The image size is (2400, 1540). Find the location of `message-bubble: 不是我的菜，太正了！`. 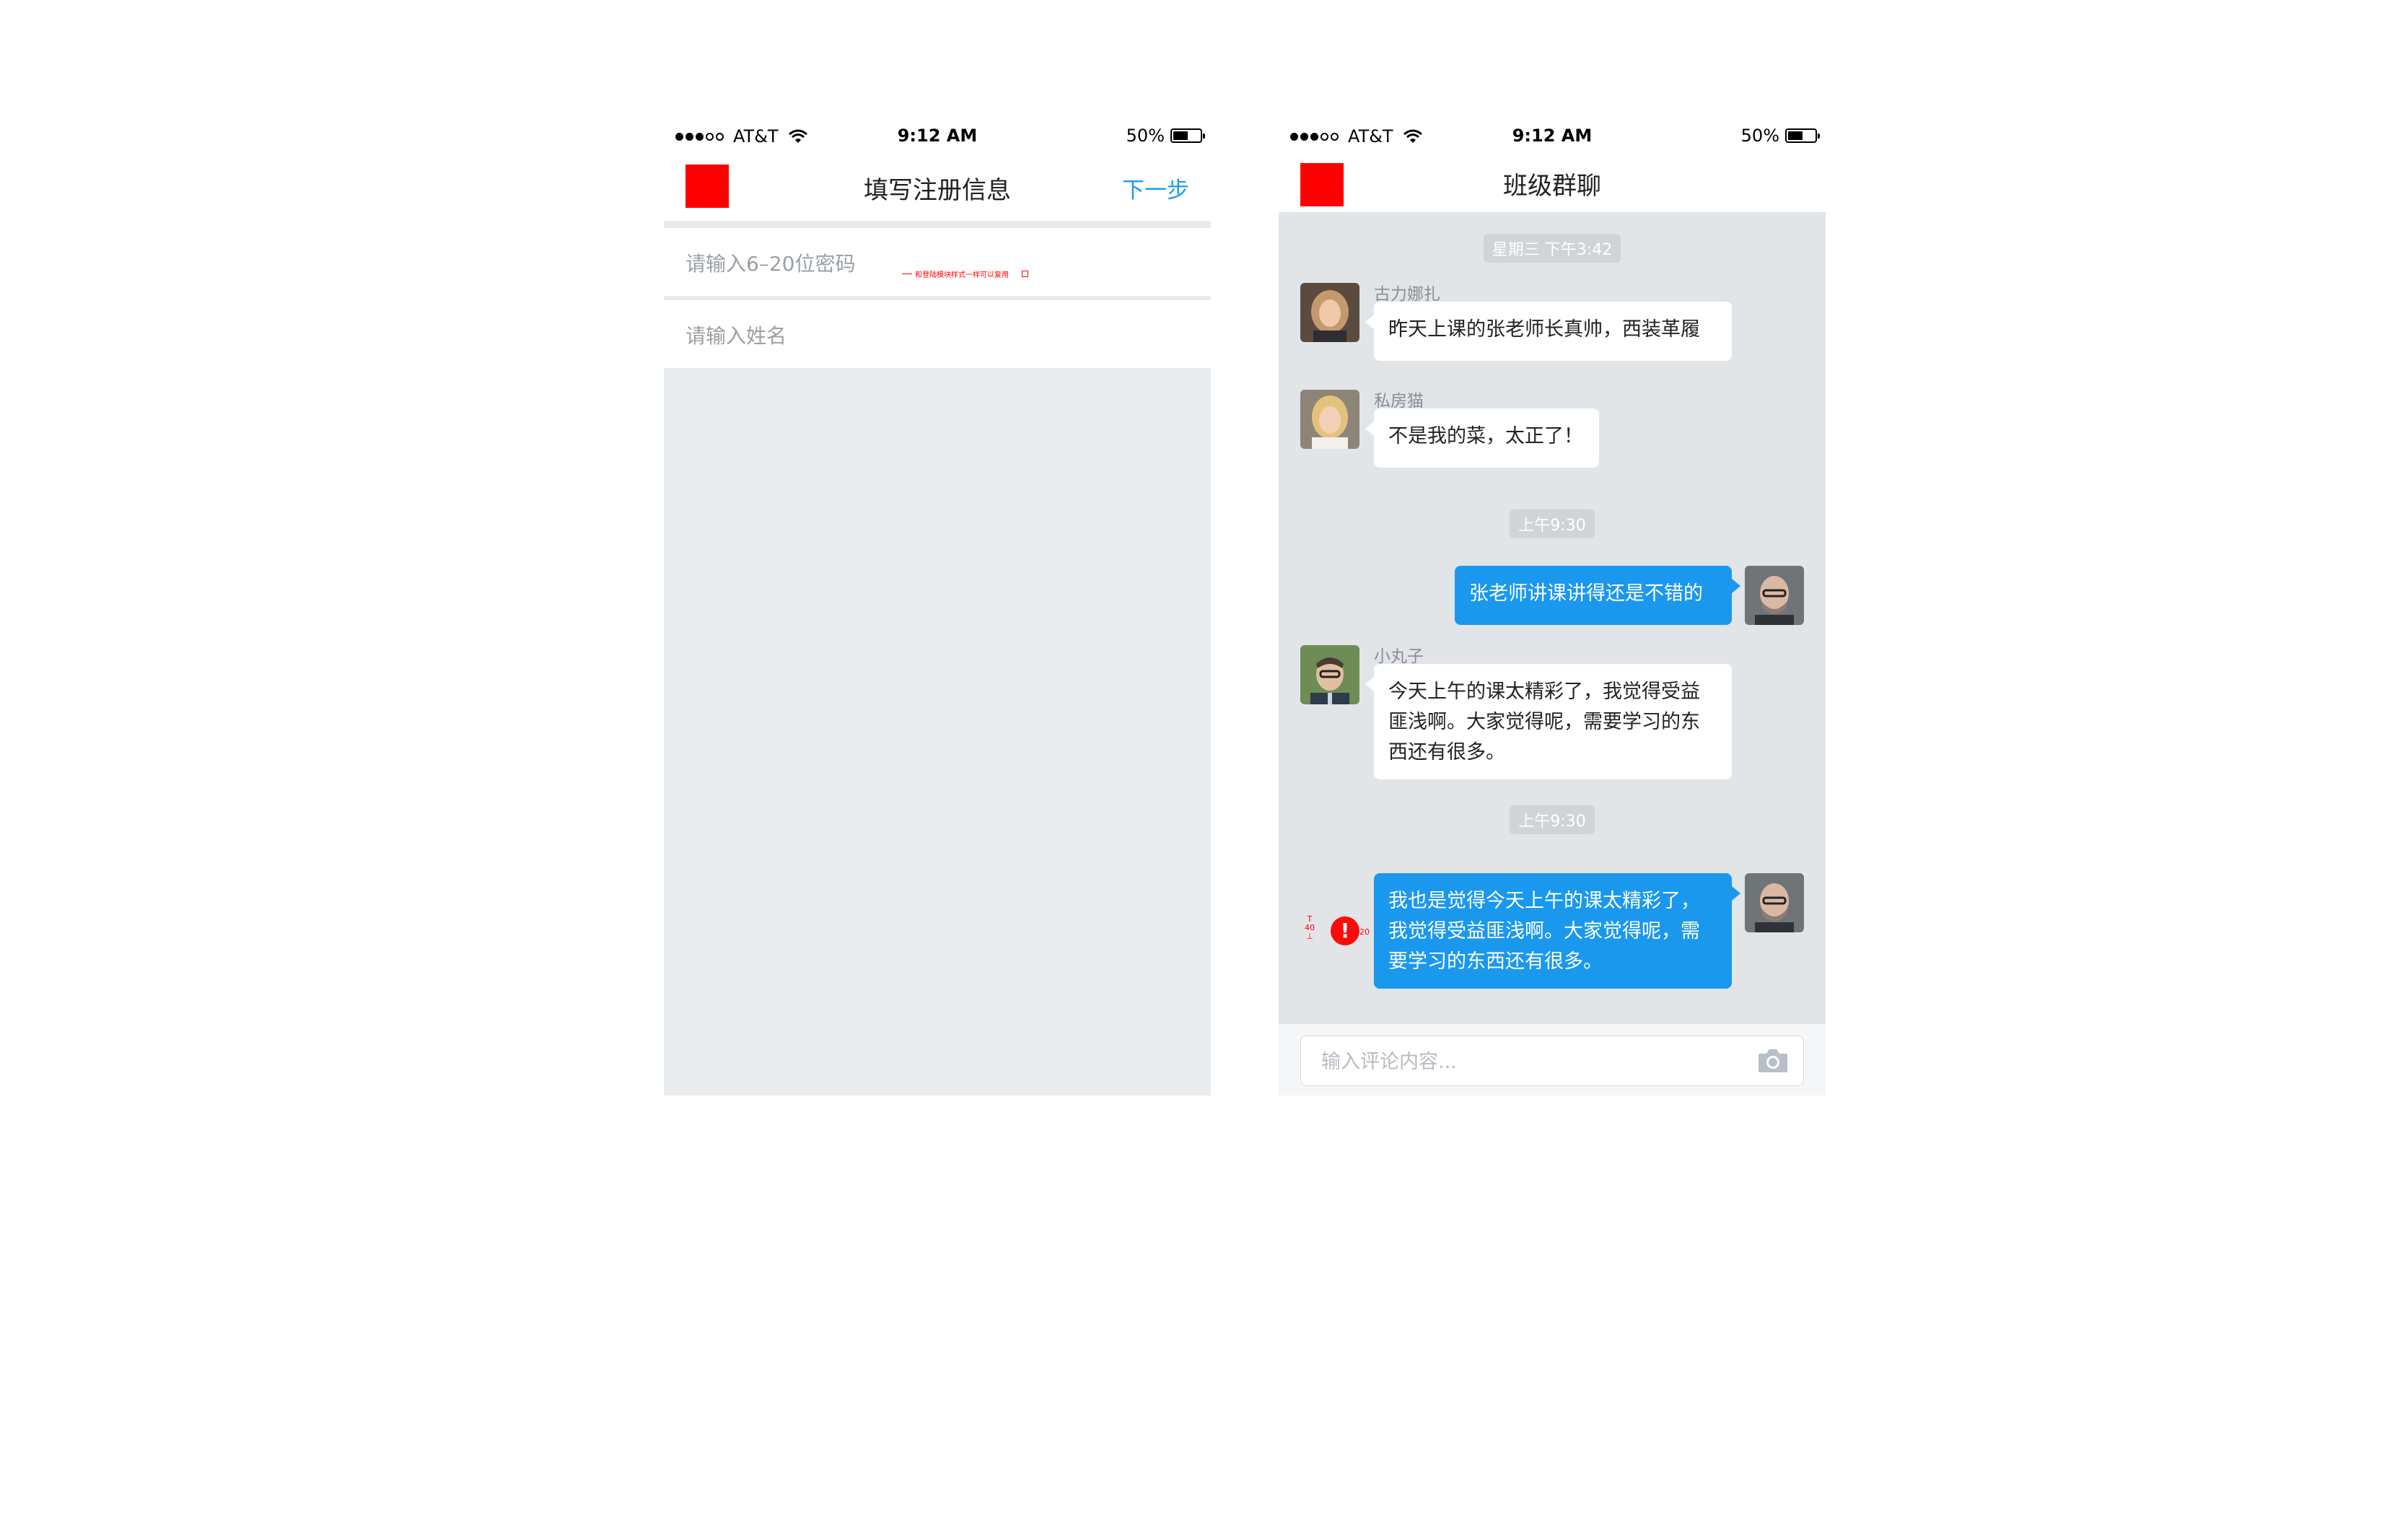

message-bubble: 不是我的菜，太正了！ is located at coordinates (1482, 438).